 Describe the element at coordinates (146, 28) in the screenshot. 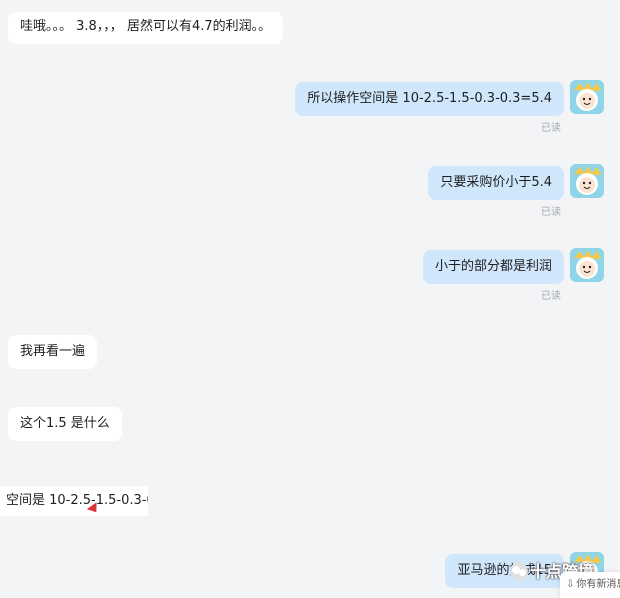

I see `message-bubble-incoming: 哇哦。。。 3.8，，， 居然可以有4.7的利润。。` at that location.